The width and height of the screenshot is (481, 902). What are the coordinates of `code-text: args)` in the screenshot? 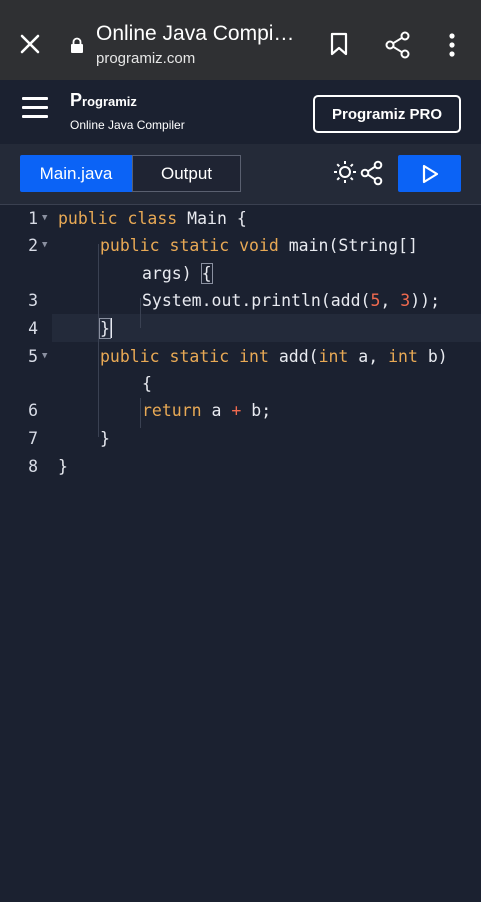 It's located at (172, 273).